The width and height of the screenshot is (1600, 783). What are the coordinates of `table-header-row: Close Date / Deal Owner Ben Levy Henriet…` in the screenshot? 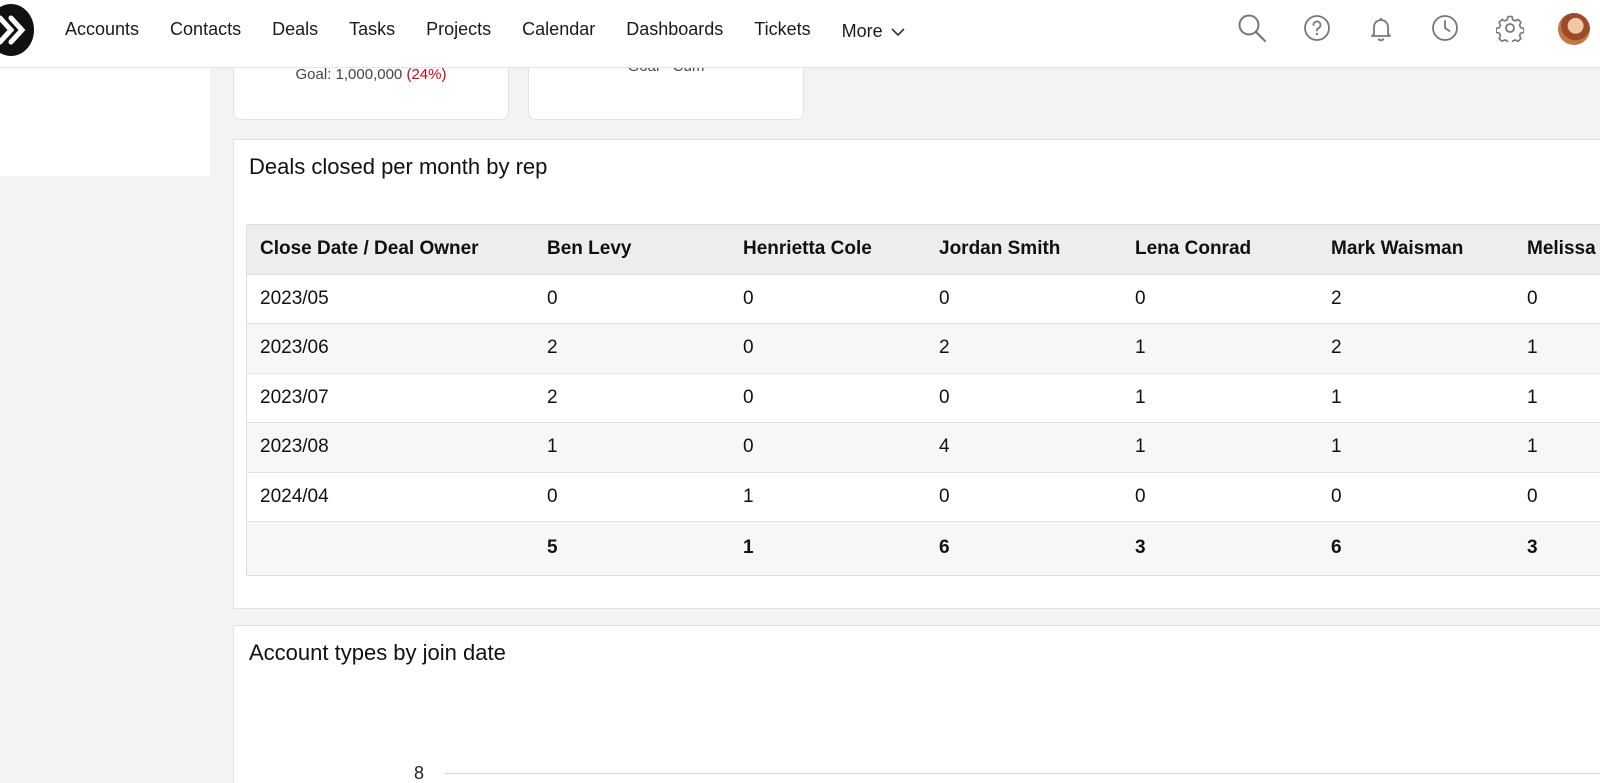 It's located at (923, 250).